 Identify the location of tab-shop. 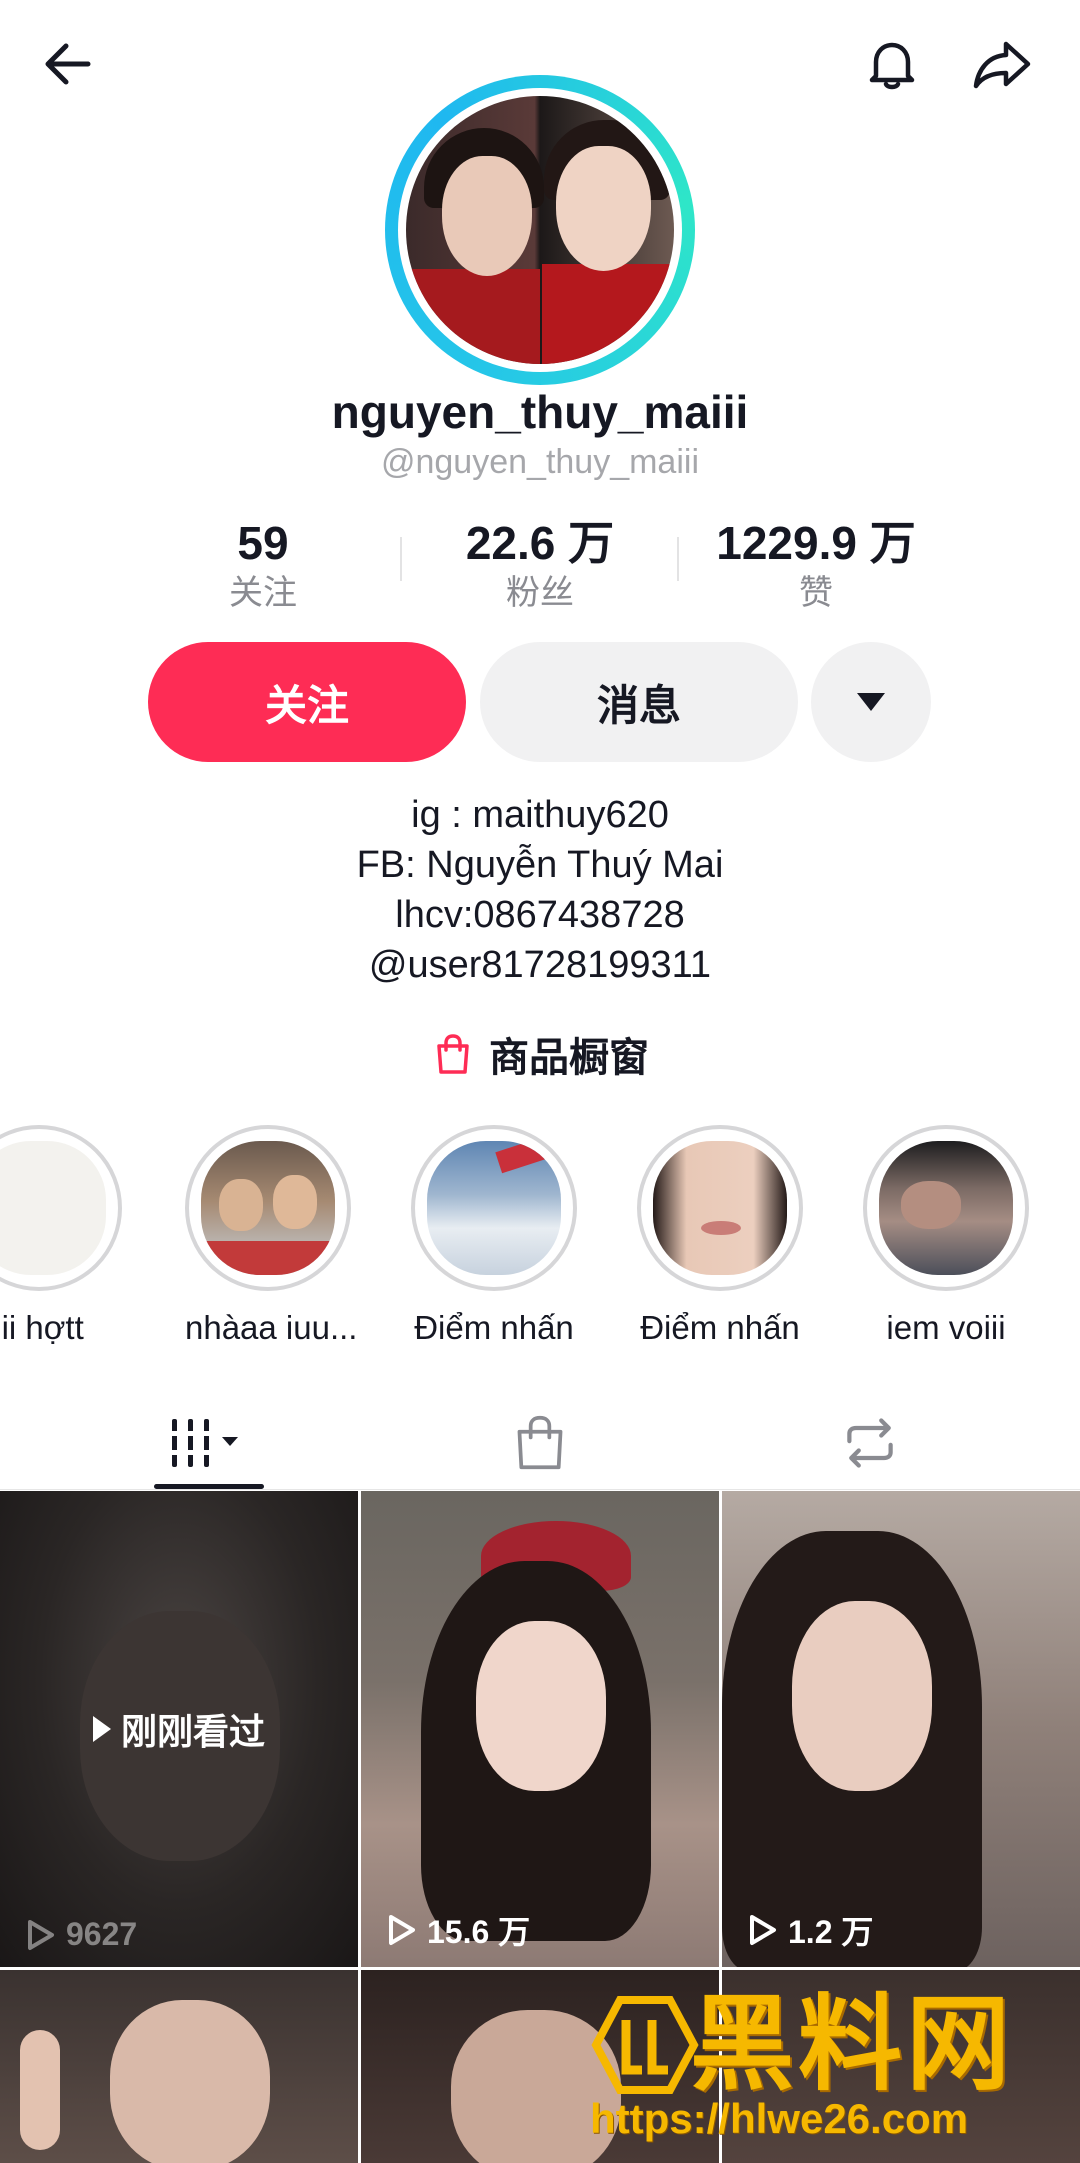
(540, 1442).